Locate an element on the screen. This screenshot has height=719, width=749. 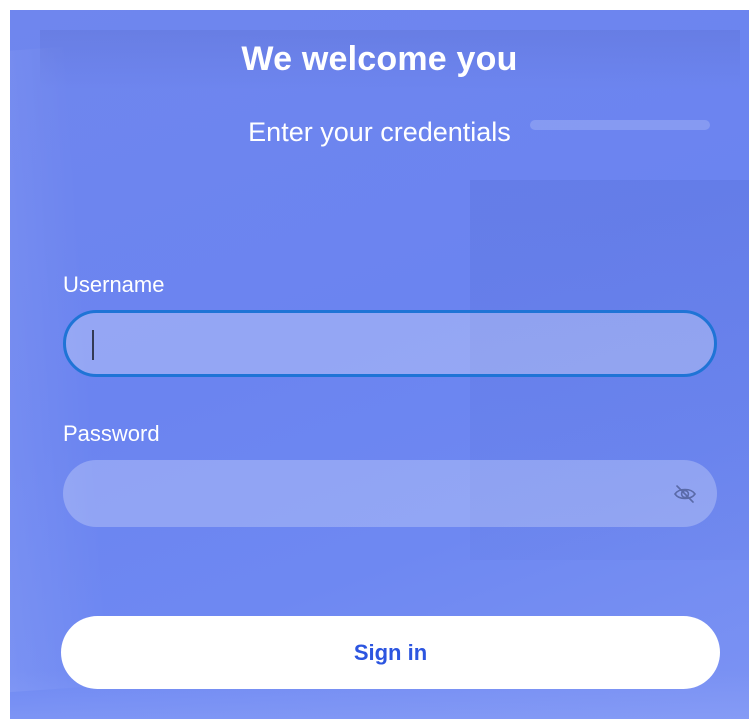
text-caret is located at coordinates (93, 345).